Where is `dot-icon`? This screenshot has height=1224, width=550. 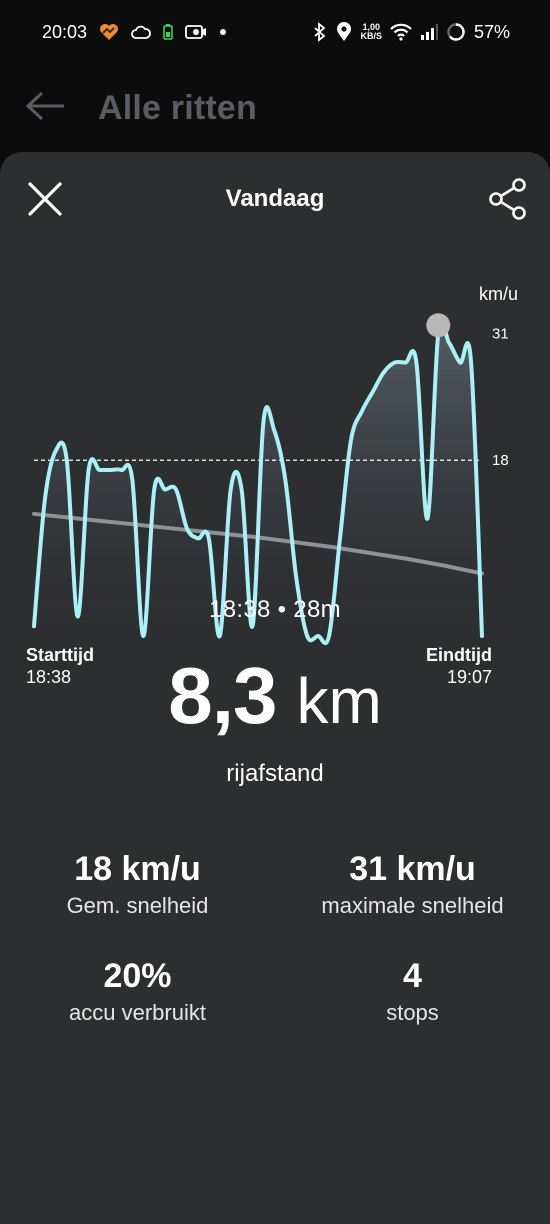 dot-icon is located at coordinates (223, 32).